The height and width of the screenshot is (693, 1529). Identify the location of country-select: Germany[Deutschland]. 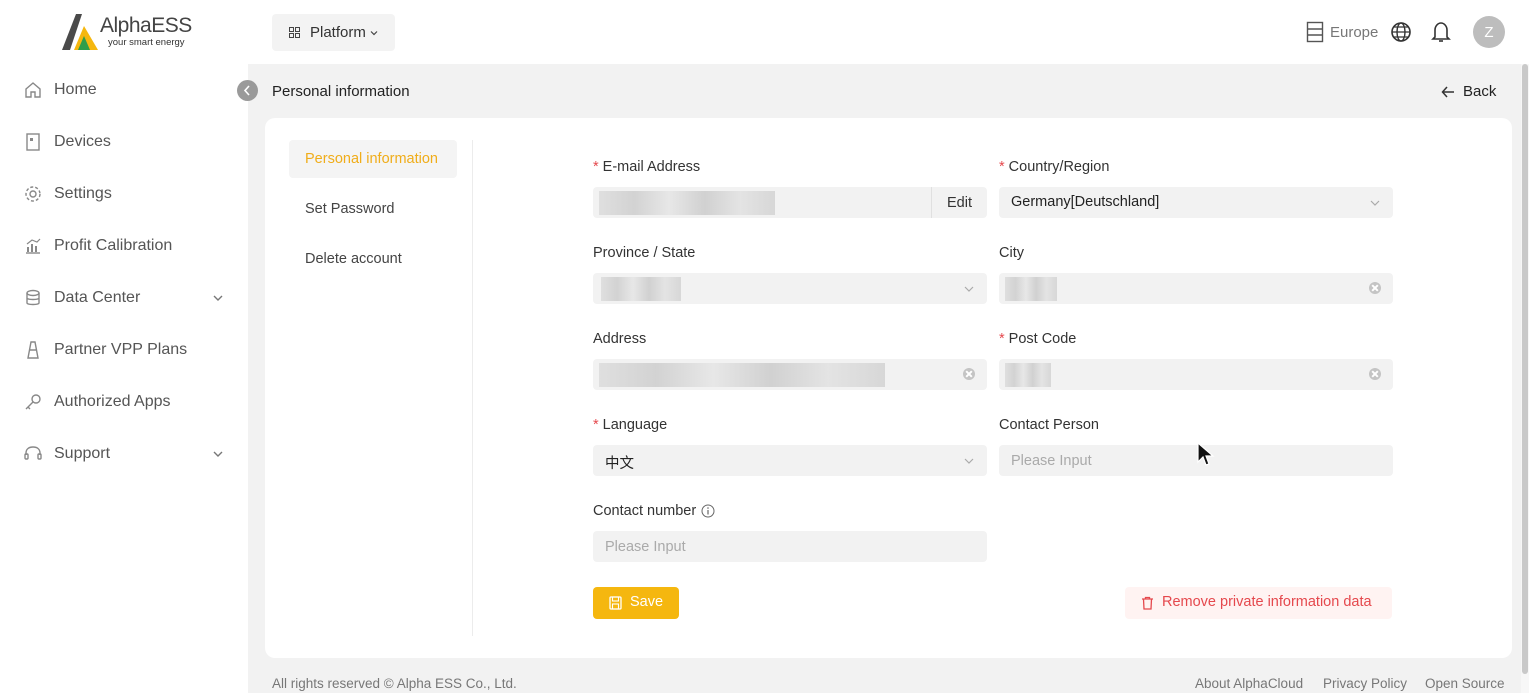
(1196, 202).